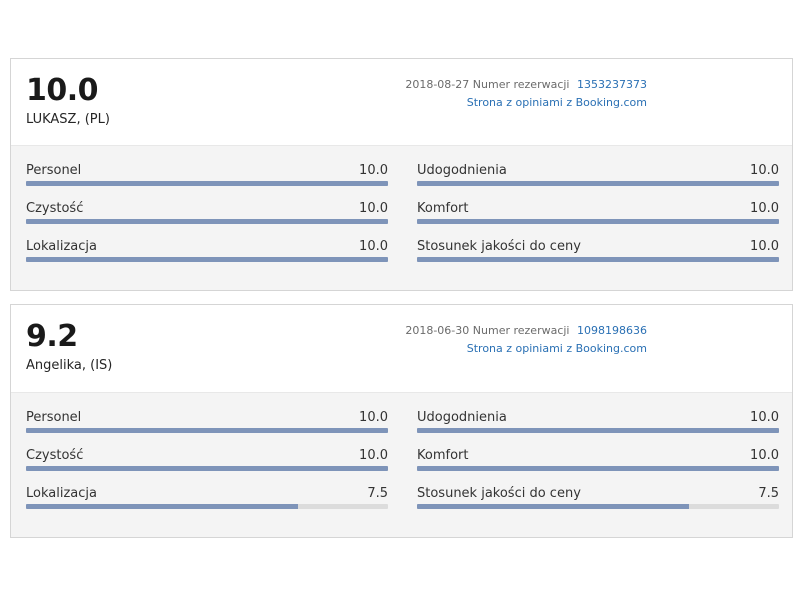 The width and height of the screenshot is (800, 600). Describe the element at coordinates (612, 84) in the screenshot. I see `reservation-number-link: 1353237373` at that location.